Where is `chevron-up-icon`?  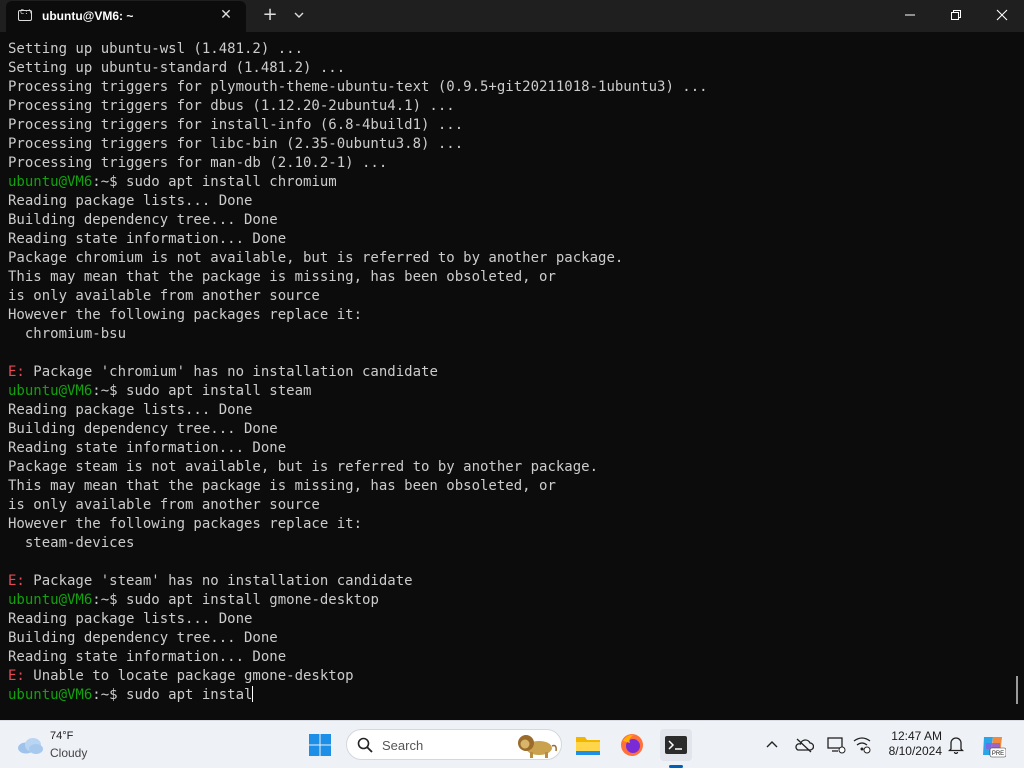
chevron-up-icon is located at coordinates (772, 744).